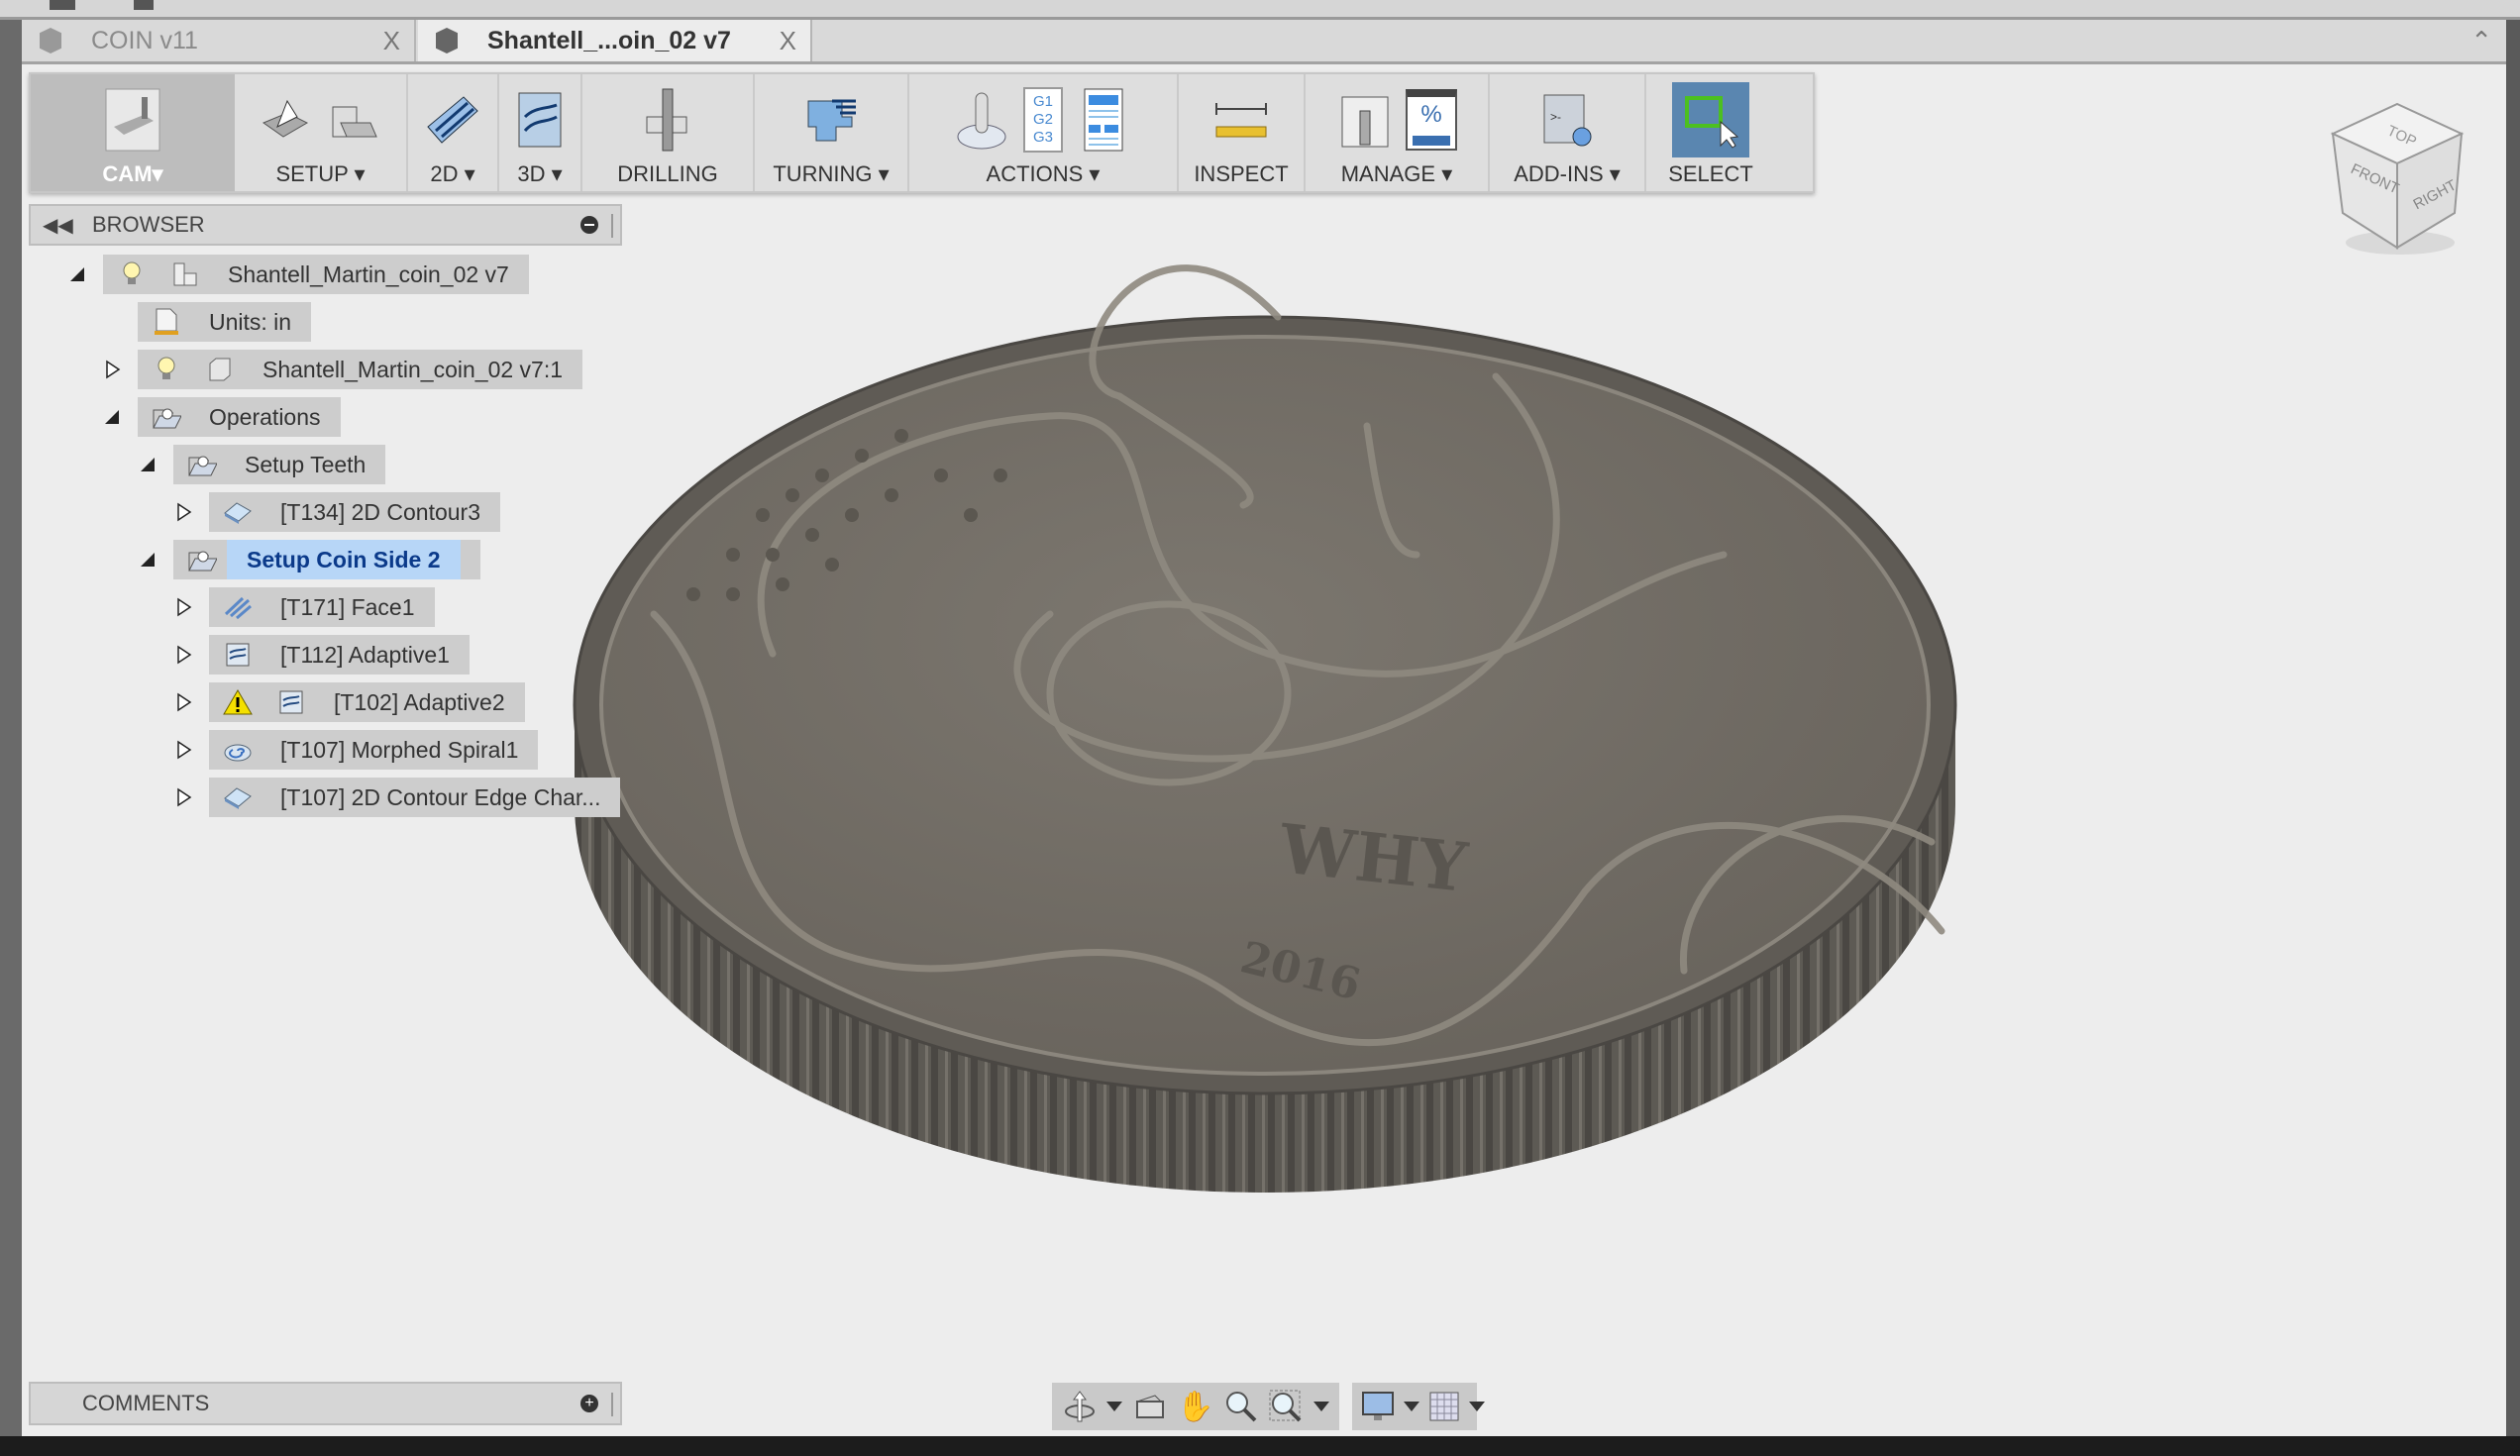 This screenshot has height=1456, width=2520. What do you see at coordinates (219, 40) in the screenshot?
I see `tab-coin-v11: COIN v11 X` at bounding box center [219, 40].